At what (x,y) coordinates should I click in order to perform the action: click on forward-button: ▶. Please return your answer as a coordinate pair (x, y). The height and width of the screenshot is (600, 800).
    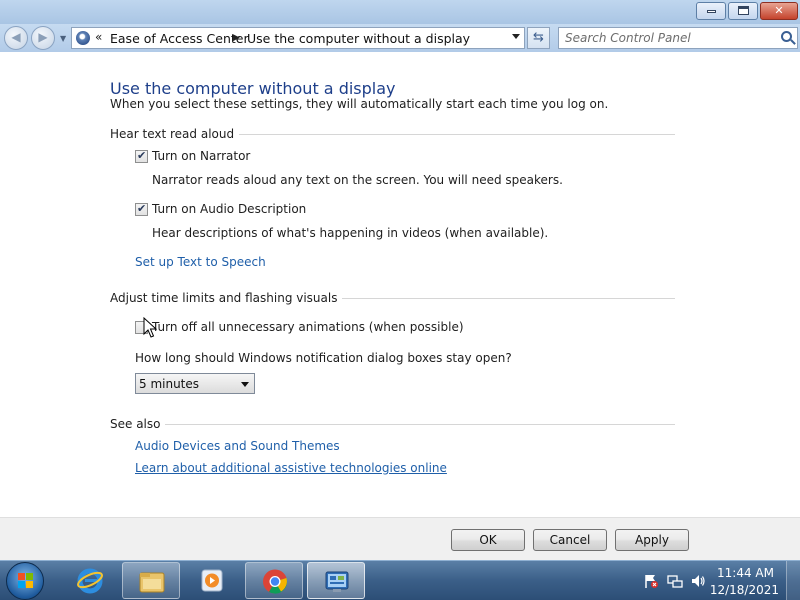
    Looking at the image, I should click on (43, 38).